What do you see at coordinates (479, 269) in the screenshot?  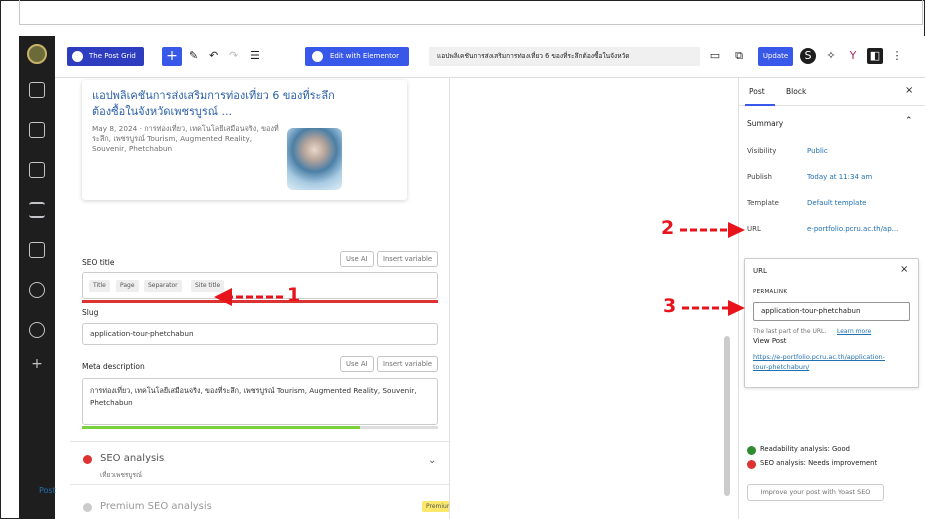 I see `annotation-arrows` at bounding box center [479, 269].